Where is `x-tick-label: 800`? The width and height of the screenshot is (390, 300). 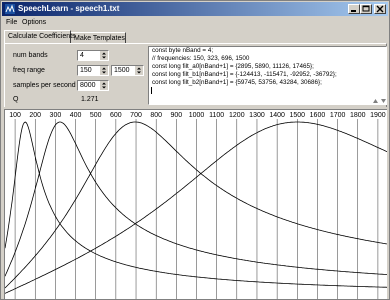 x-tick-label: 800 is located at coordinates (156, 115).